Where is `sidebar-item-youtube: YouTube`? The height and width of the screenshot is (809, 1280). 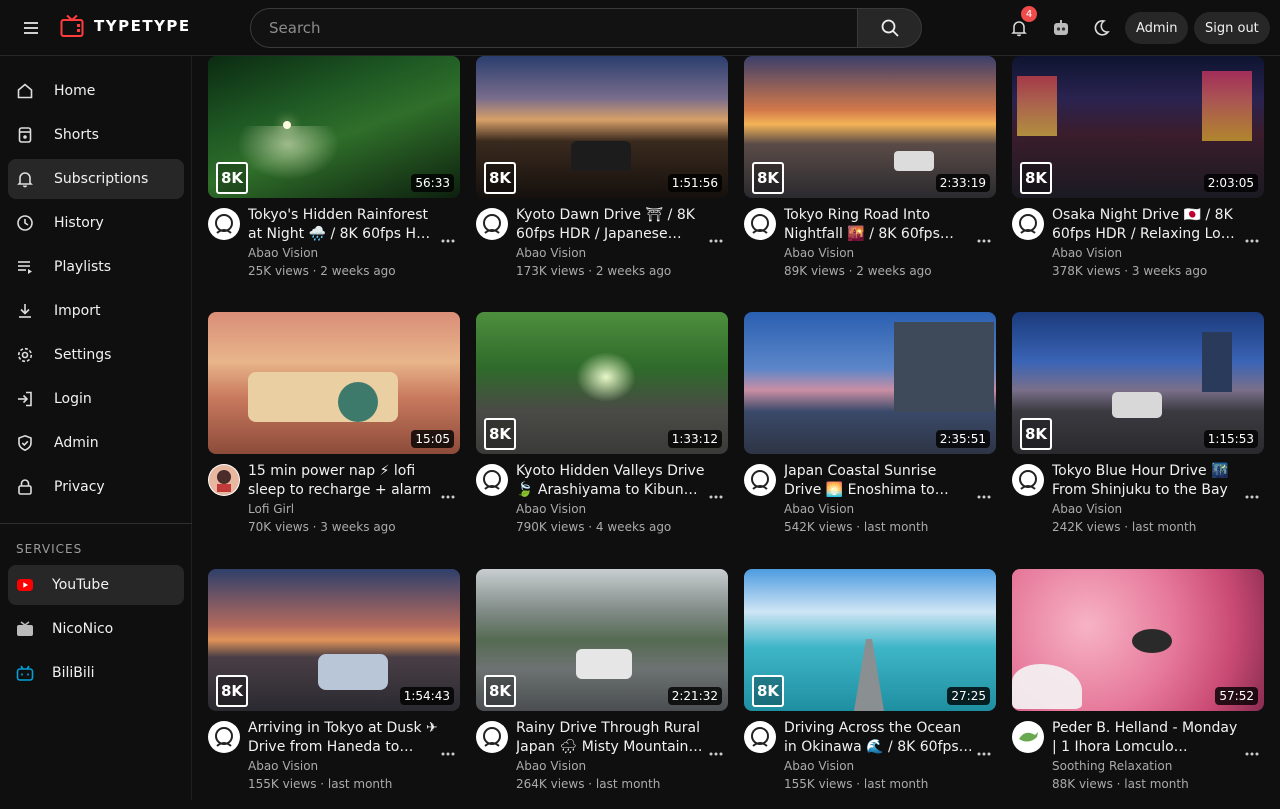 sidebar-item-youtube: YouTube is located at coordinates (96, 585).